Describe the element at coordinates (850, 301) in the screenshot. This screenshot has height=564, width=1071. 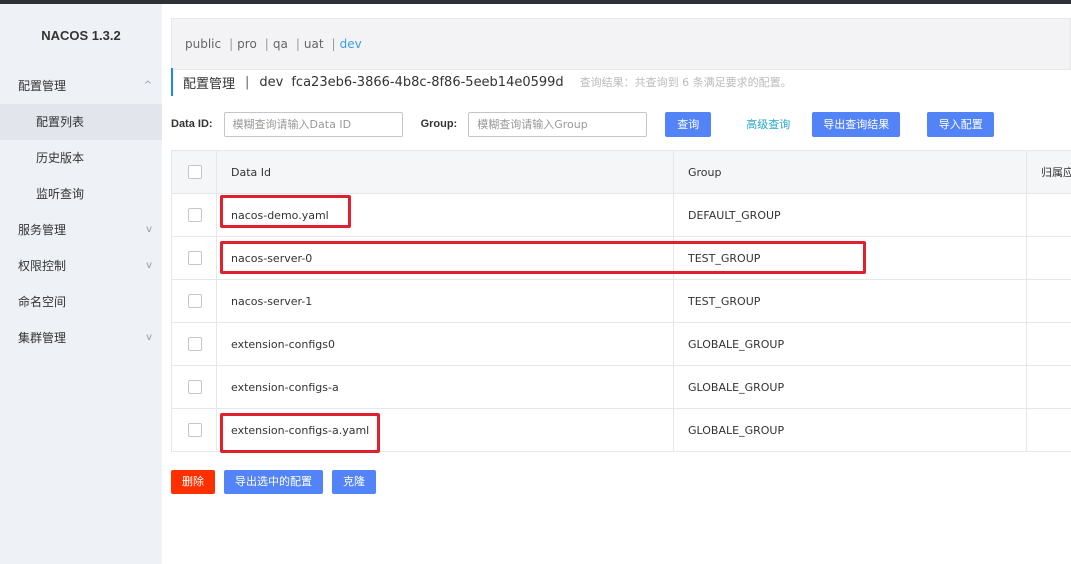
I see `group-cell: TEST_GROUP` at that location.